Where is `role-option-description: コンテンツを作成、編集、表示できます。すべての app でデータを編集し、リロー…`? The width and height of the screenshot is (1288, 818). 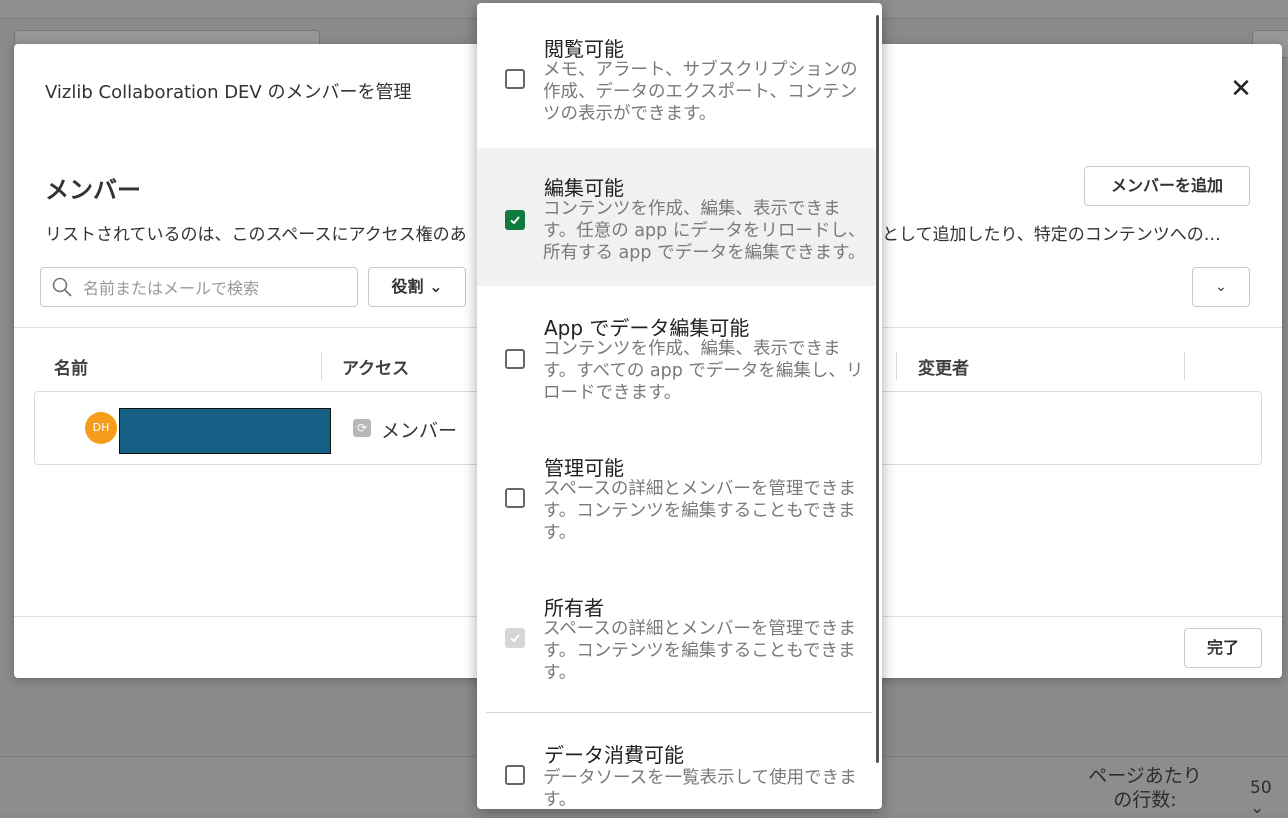 role-option-description: コンテンツを作成、編集、表示できます。すべての app でデータを編集し、リロー… is located at coordinates (703, 371).